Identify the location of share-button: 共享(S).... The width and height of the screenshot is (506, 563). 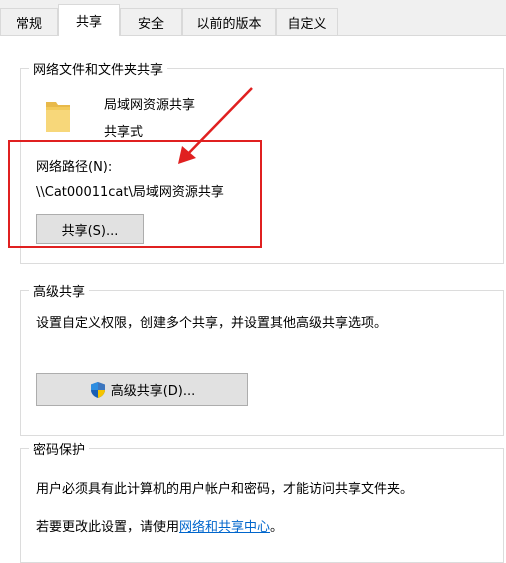
(90, 229).